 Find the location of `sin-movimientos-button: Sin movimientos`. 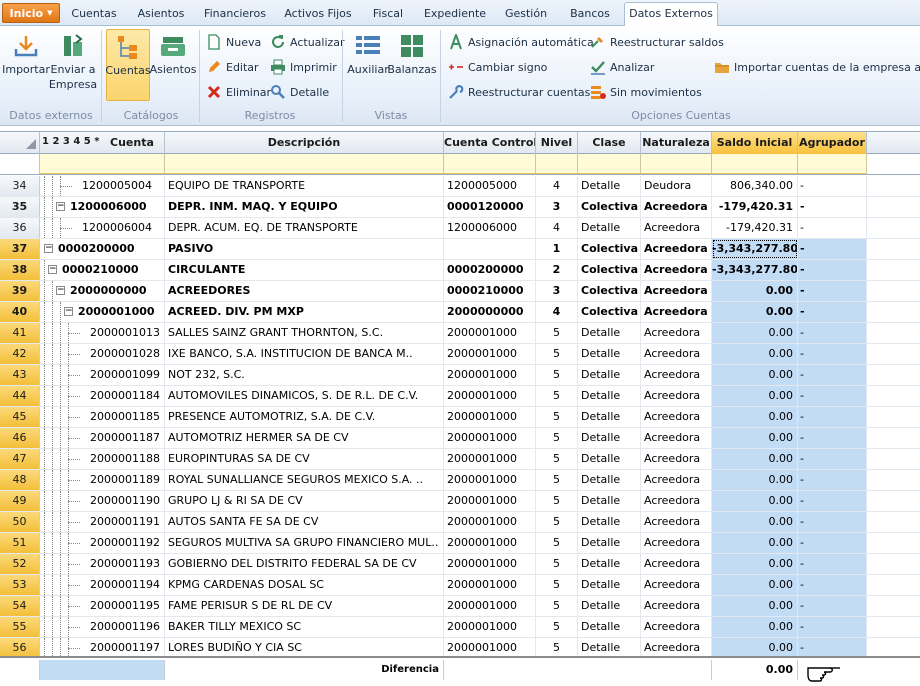

sin-movimientos-button: Sin movimientos is located at coordinates (646, 92).